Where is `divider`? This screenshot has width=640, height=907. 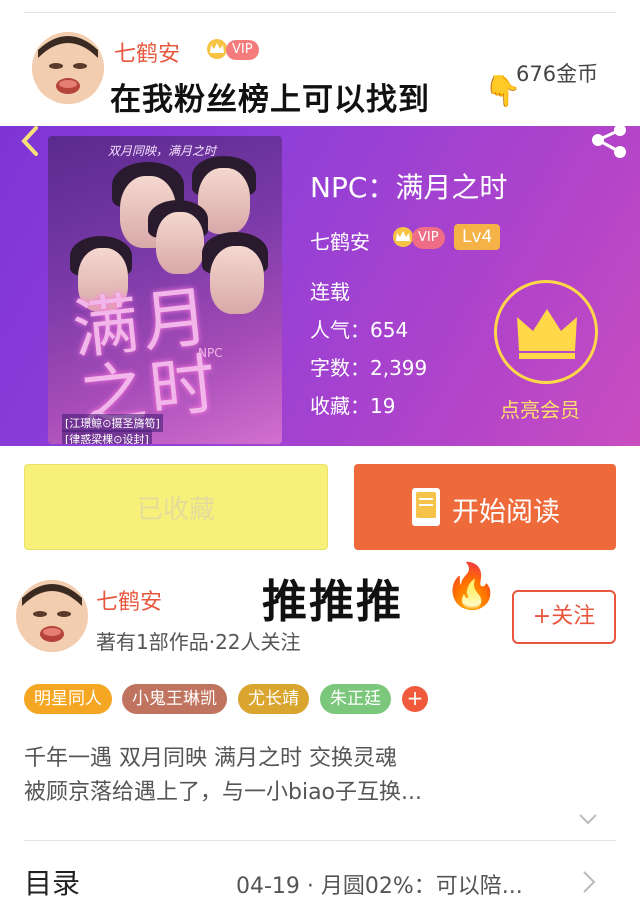
divider is located at coordinates (320, 840).